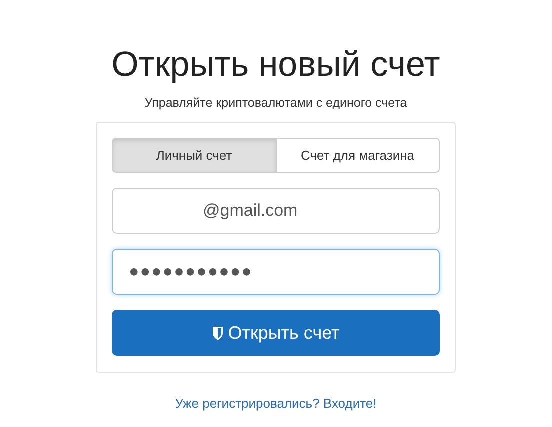  What do you see at coordinates (358, 155) in the screenshot?
I see `account-type-tab: Счет для магазина` at bounding box center [358, 155].